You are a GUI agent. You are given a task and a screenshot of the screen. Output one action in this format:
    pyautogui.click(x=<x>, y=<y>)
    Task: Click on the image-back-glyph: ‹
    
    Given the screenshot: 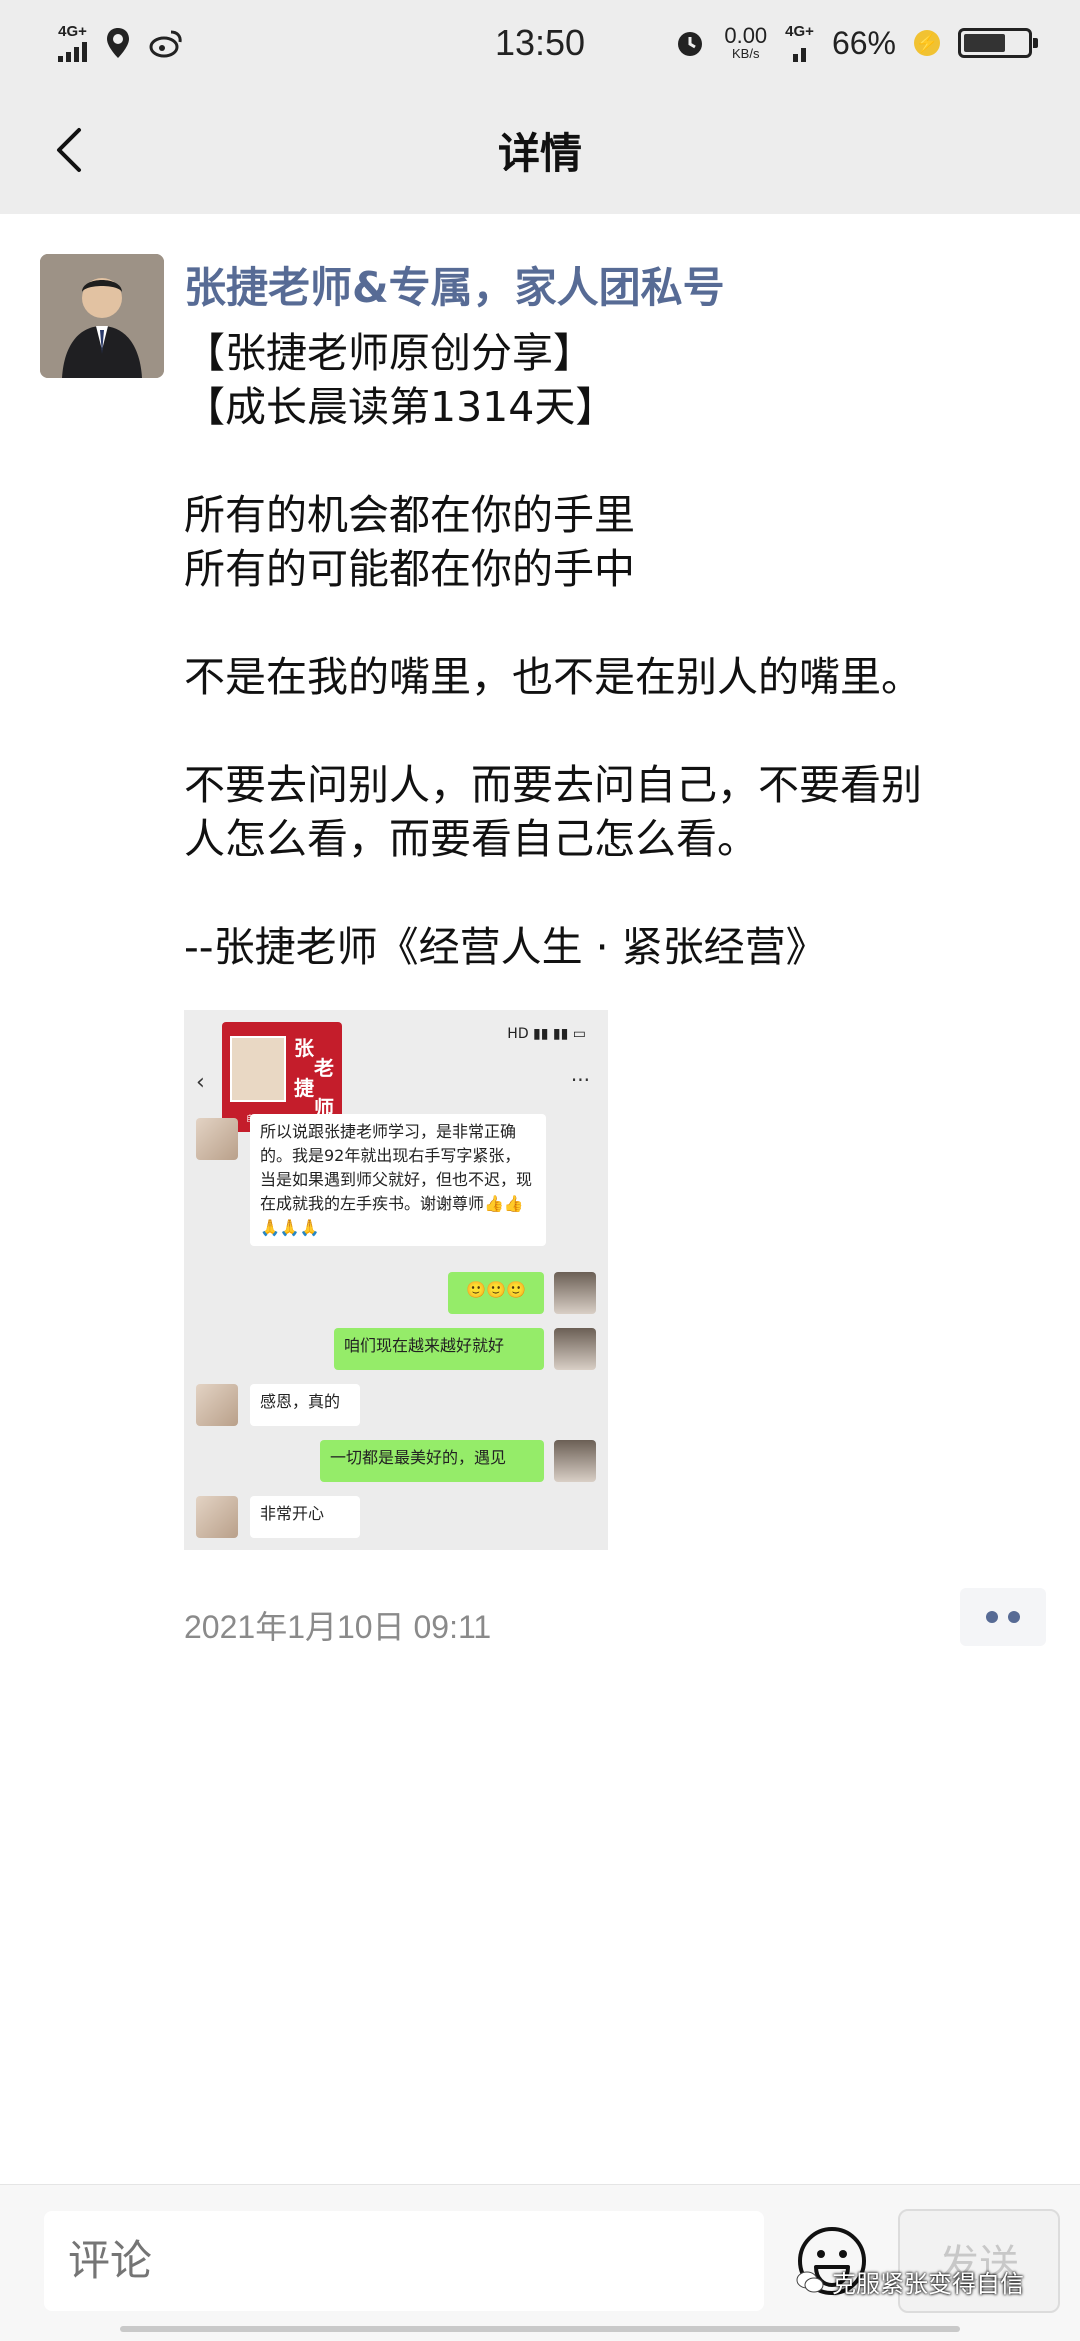 What is the action you would take?
    pyautogui.click(x=200, y=1082)
    